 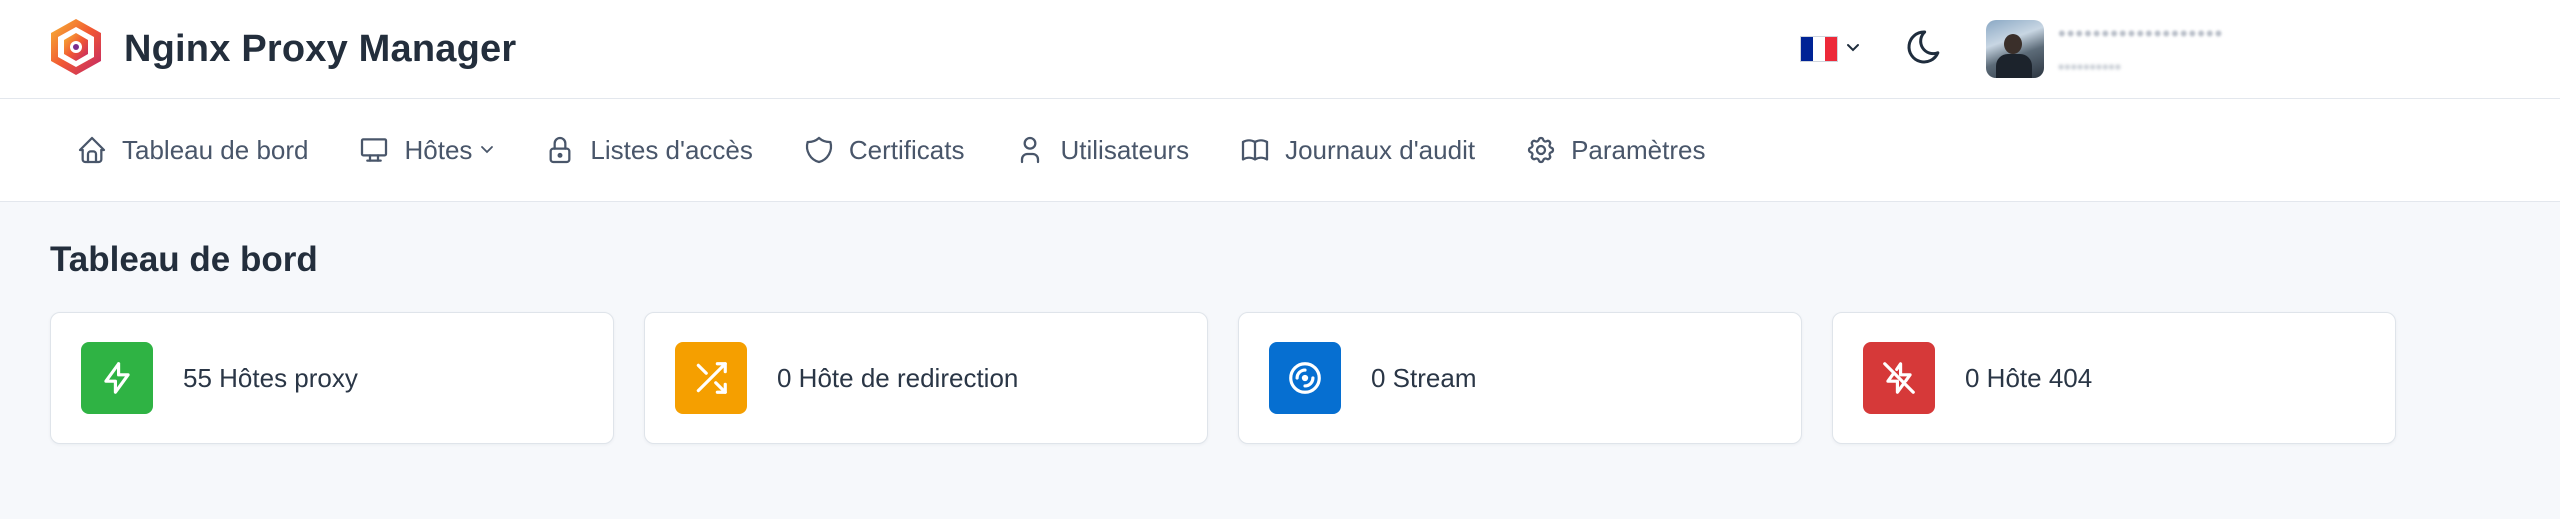 I want to click on nav-item-dashboard: Tableau de bord, so click(x=192, y=150).